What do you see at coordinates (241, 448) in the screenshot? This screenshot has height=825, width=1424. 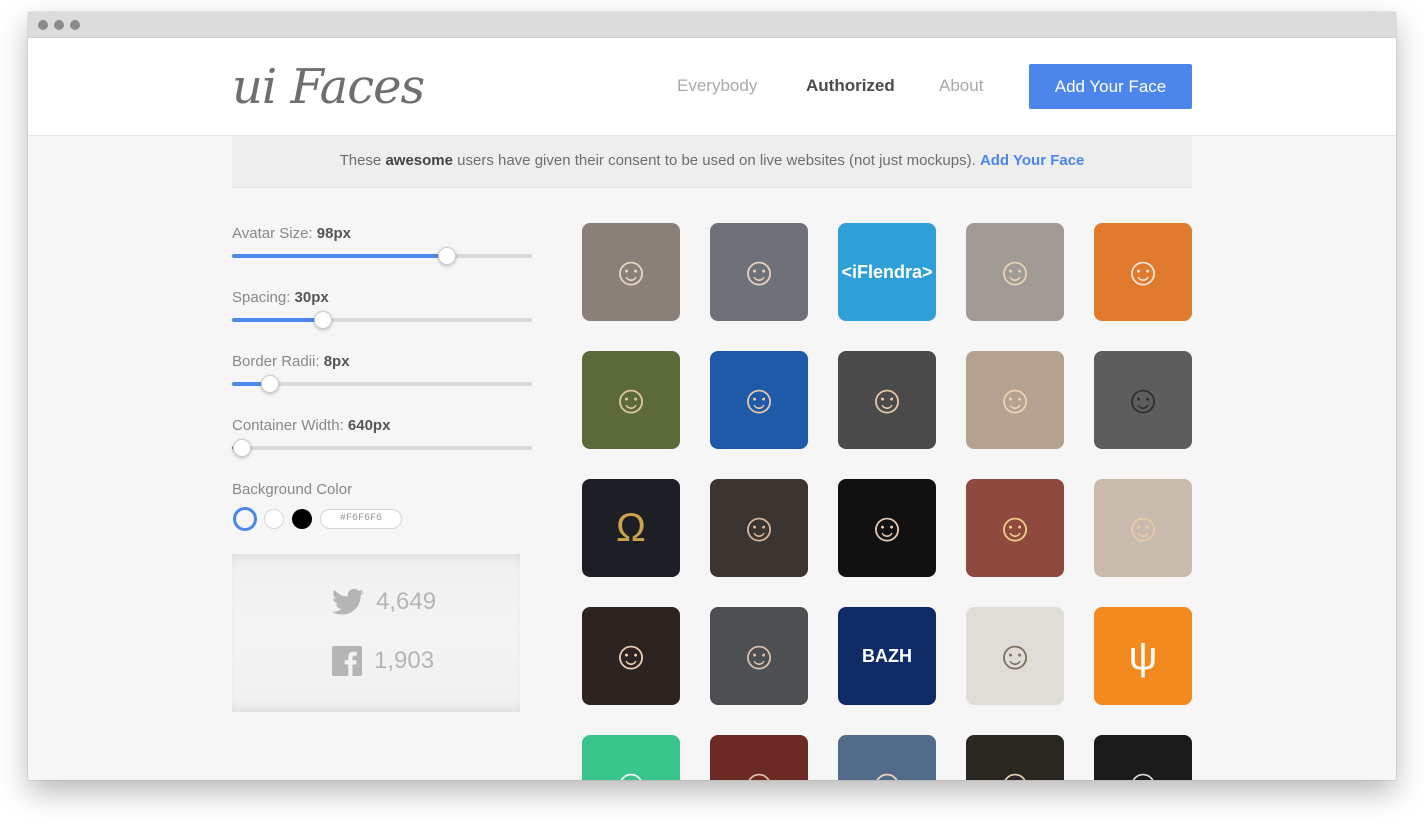 I see `container-width-slider-handle` at bounding box center [241, 448].